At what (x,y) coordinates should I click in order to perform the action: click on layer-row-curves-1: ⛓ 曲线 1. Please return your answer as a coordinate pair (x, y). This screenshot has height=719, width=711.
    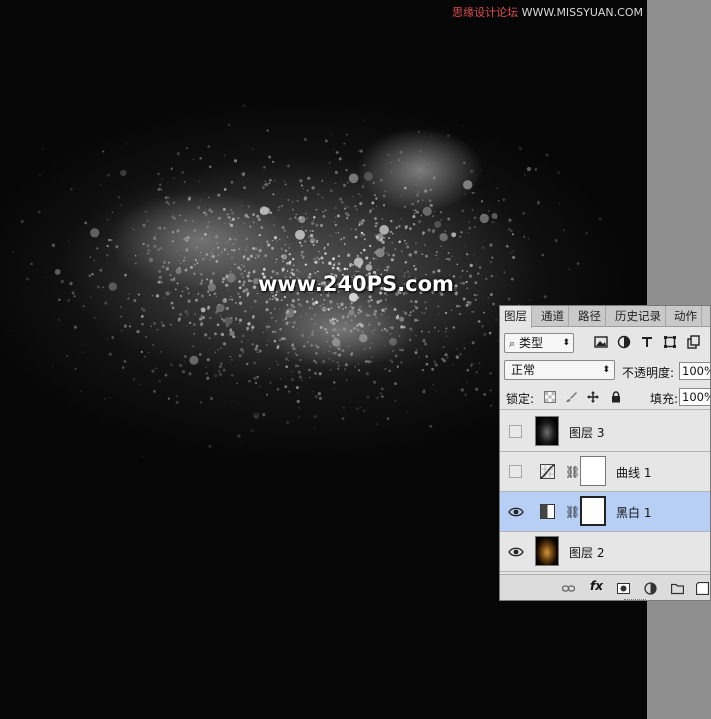
    Looking at the image, I should click on (605, 472).